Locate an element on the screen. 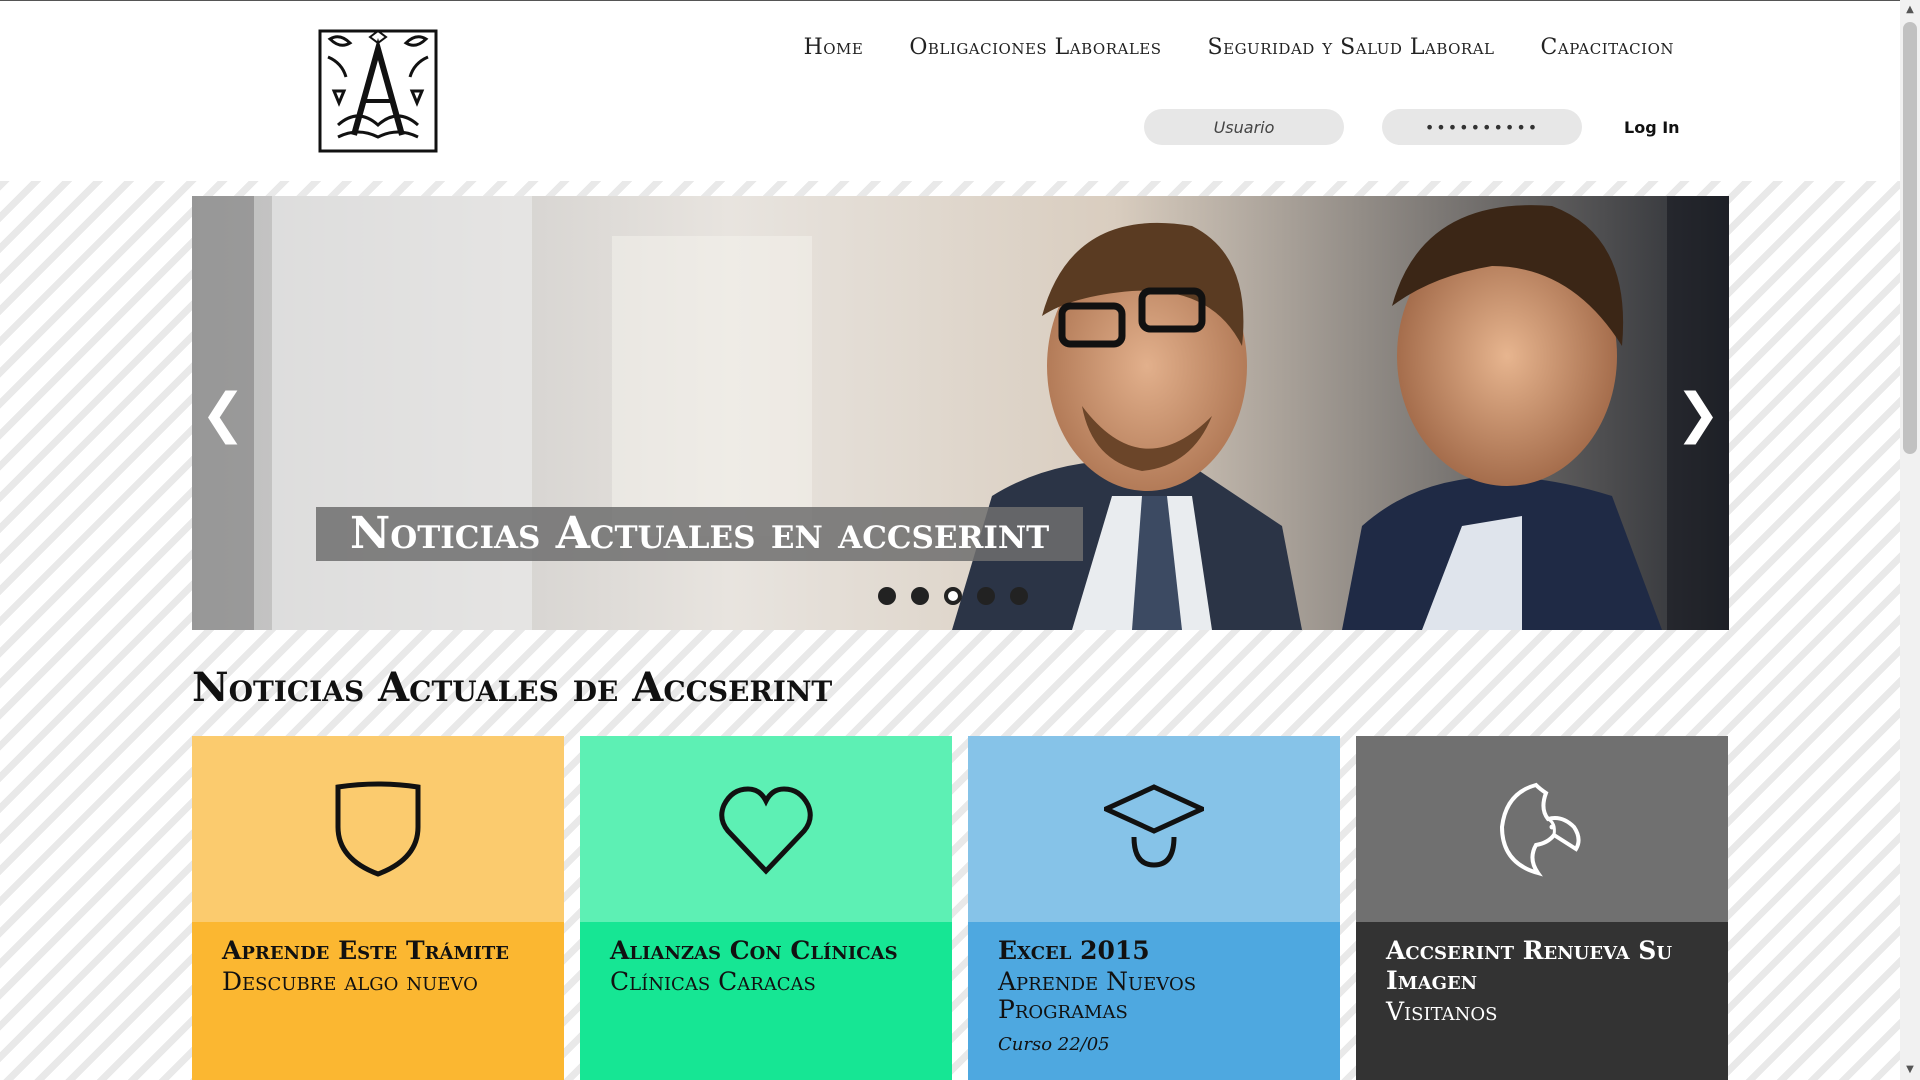 Image resolution: width=1920 pixels, height=1080 pixels. news-card-clinicas: Alianzas Con Clínicas Clínicas Caracas is located at coordinates (766, 908).